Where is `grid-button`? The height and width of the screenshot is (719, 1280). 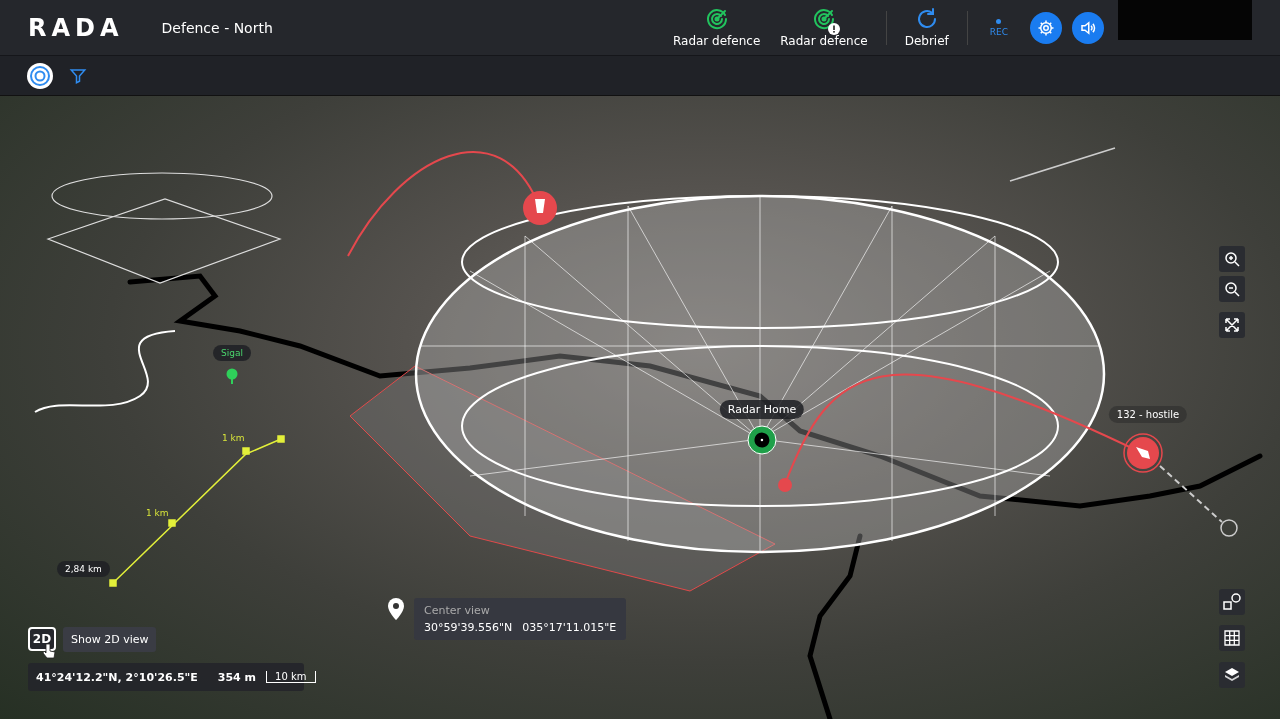
grid-button is located at coordinates (1232, 638).